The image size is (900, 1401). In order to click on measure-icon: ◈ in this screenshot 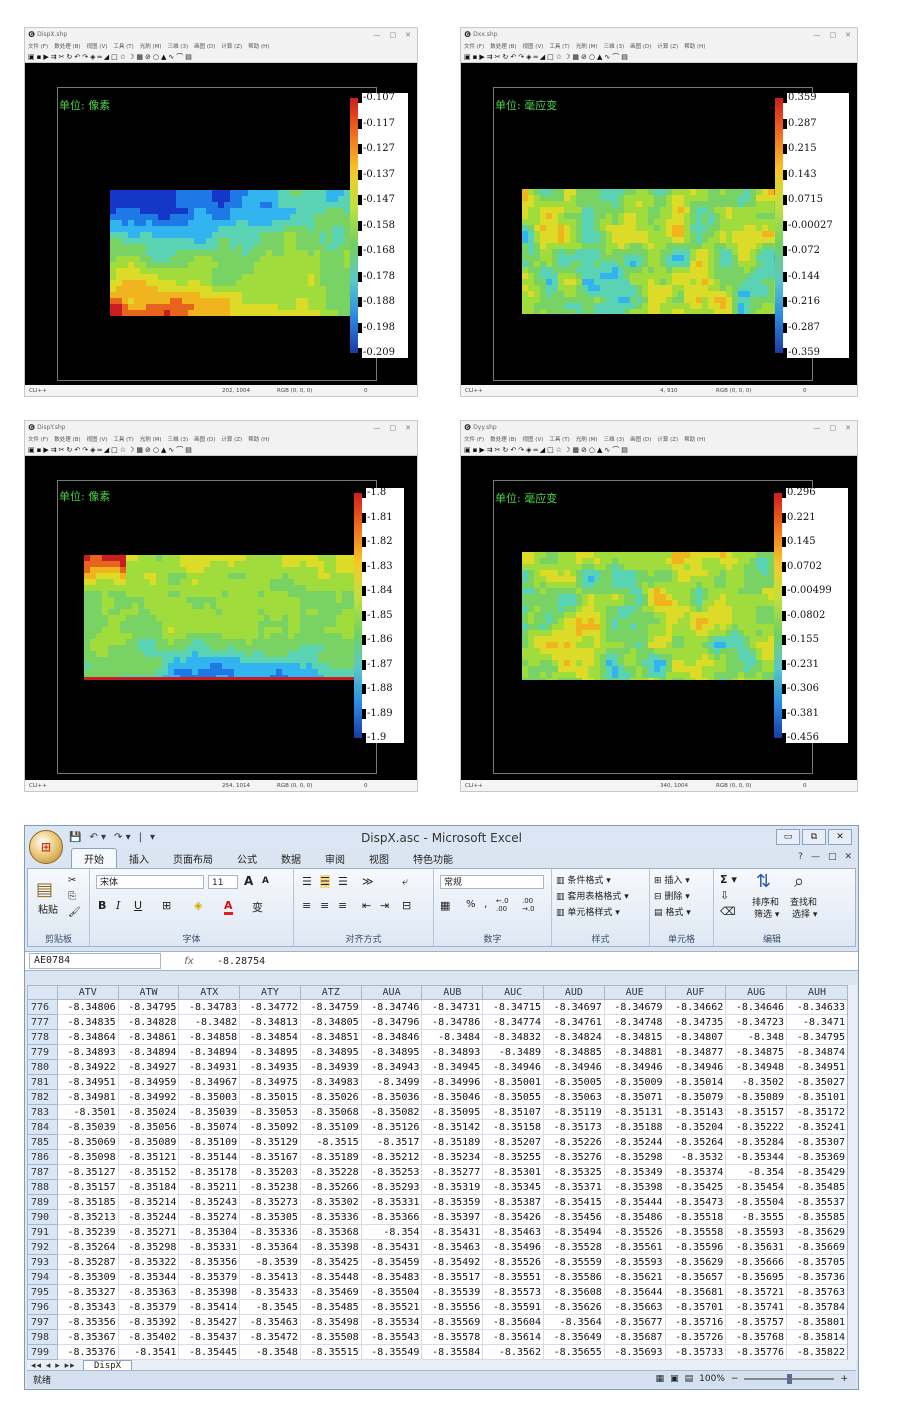, I will do `click(92, 450)`.